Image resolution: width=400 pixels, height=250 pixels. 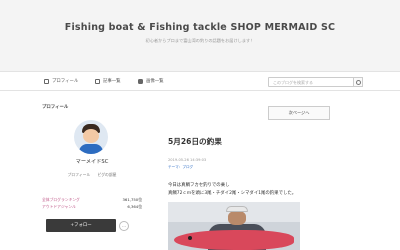 I want to click on nav-item-images: 画像一覧, so click(x=151, y=81).